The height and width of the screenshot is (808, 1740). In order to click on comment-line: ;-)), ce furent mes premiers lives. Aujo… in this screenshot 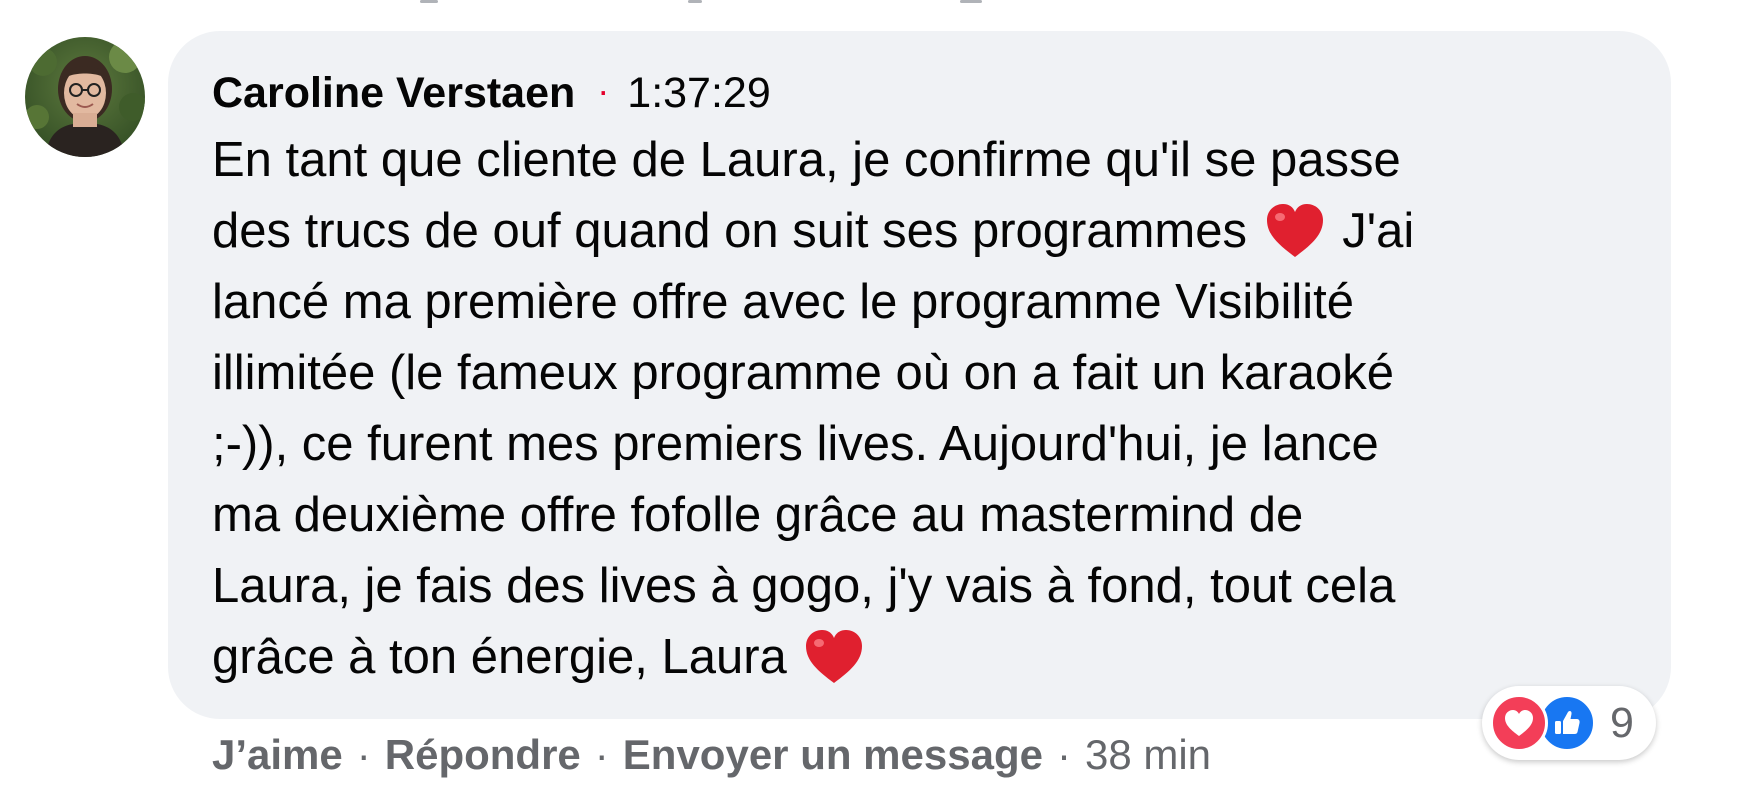, I will do `click(795, 444)`.